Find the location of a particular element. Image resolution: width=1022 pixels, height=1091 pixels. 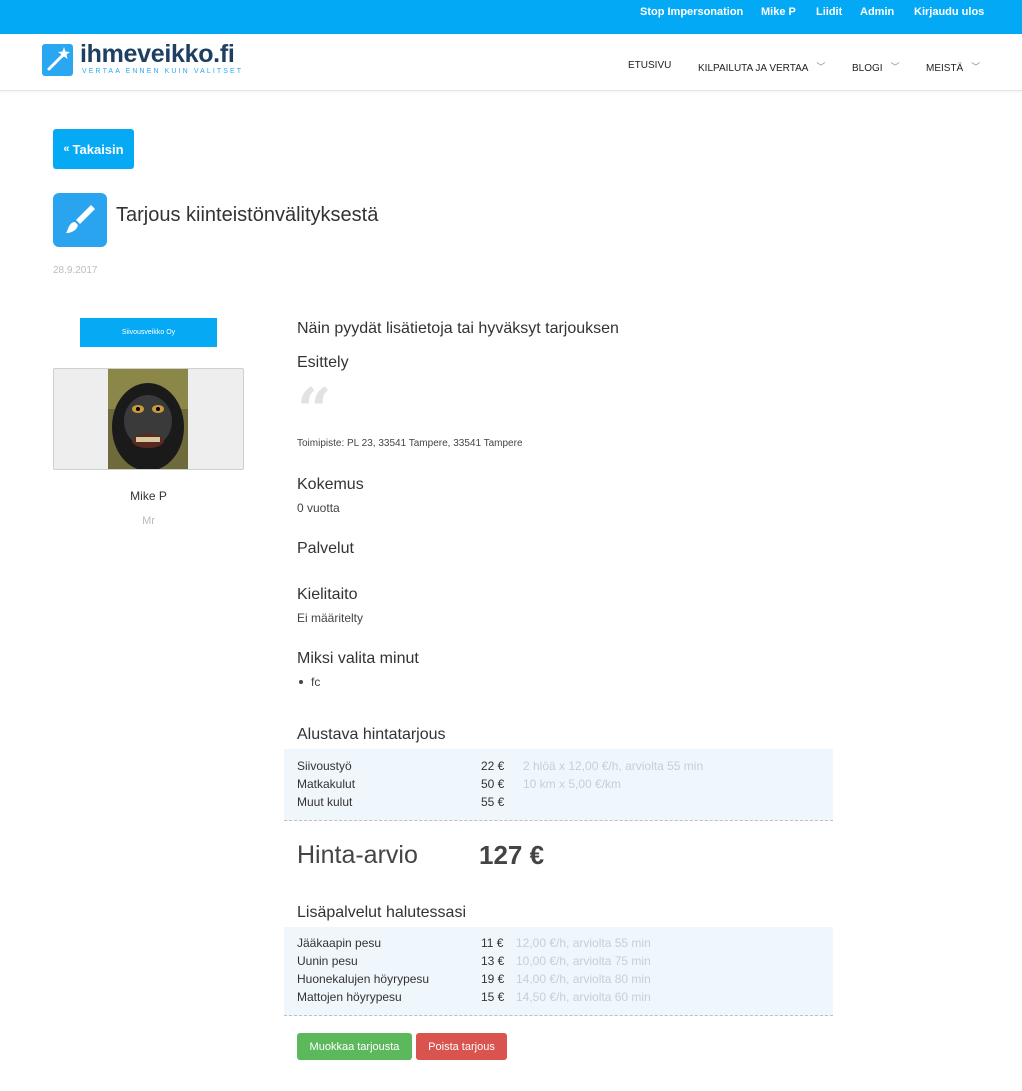

experience-heading: Kokemus is located at coordinates (330, 484).